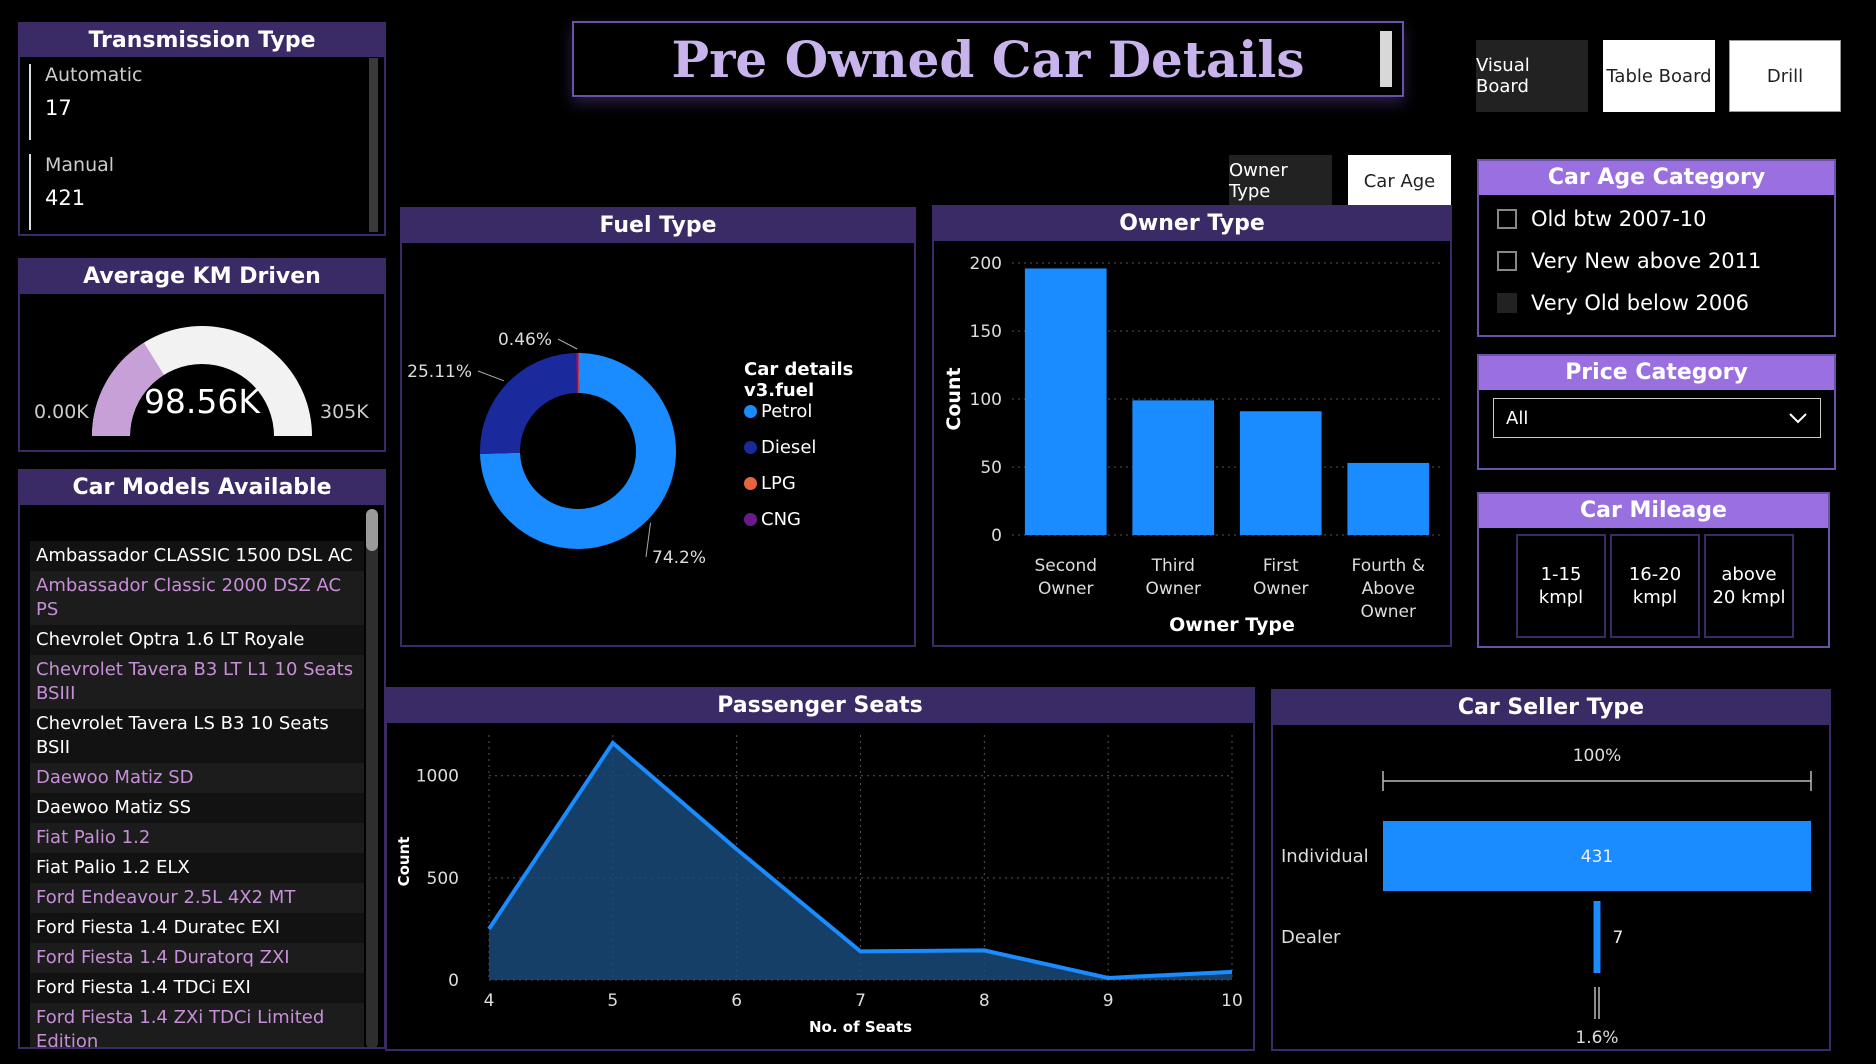  Describe the element at coordinates (1602, 219) in the screenshot. I see `age-option-0: Old btw 2007-10` at that location.